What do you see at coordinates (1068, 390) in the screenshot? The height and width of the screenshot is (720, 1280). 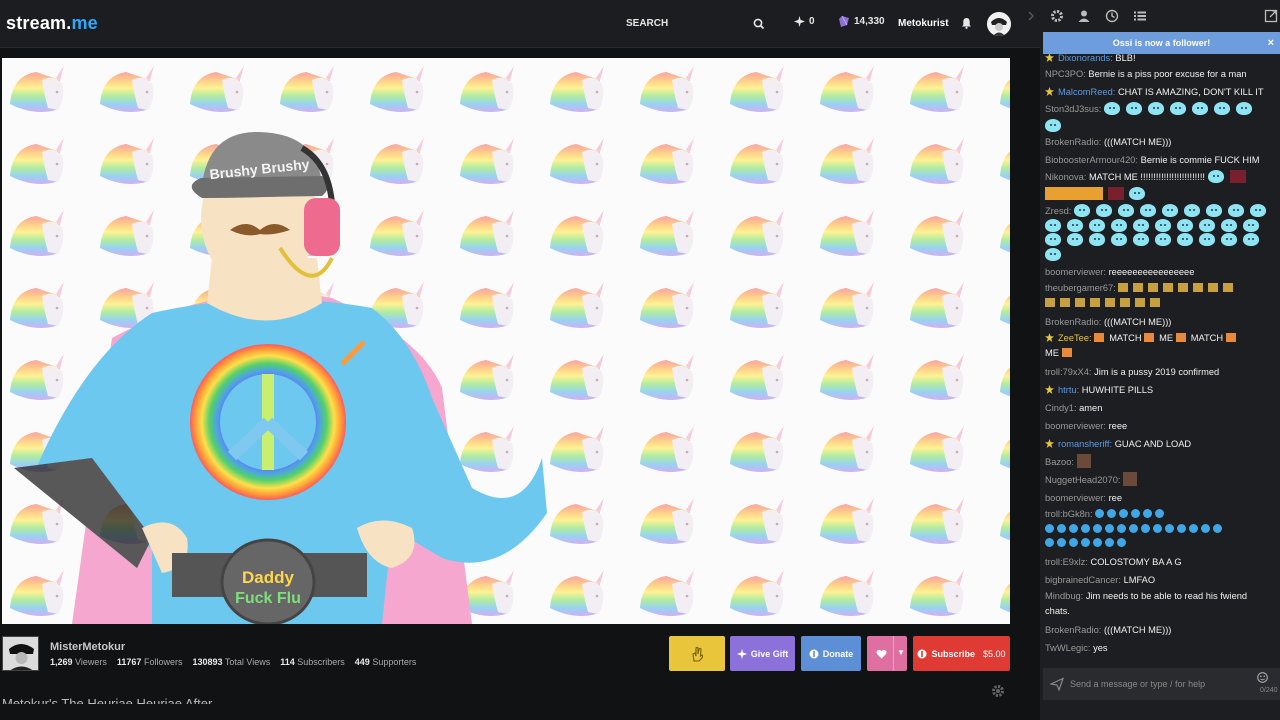 I see `chat-username: htrtu:` at bounding box center [1068, 390].